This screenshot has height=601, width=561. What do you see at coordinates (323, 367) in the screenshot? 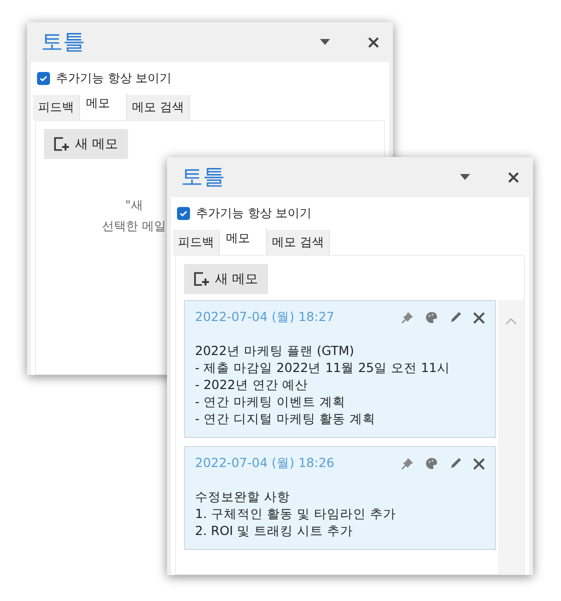
I see `memo-line: - 제출 마감일 2022년 11월 25일 오전 11시` at bounding box center [323, 367].